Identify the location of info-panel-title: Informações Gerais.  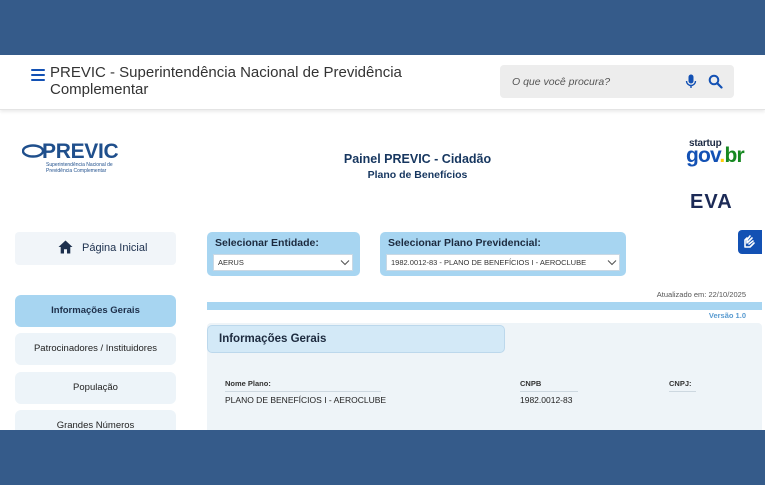
(273, 339).